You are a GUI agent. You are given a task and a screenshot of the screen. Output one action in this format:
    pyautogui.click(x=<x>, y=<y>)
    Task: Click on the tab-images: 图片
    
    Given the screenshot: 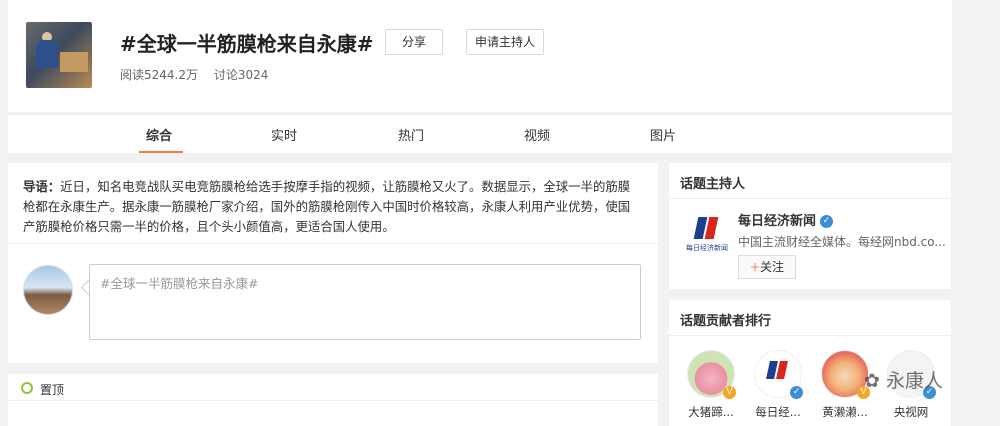 What is the action you would take?
    pyautogui.click(x=663, y=134)
    